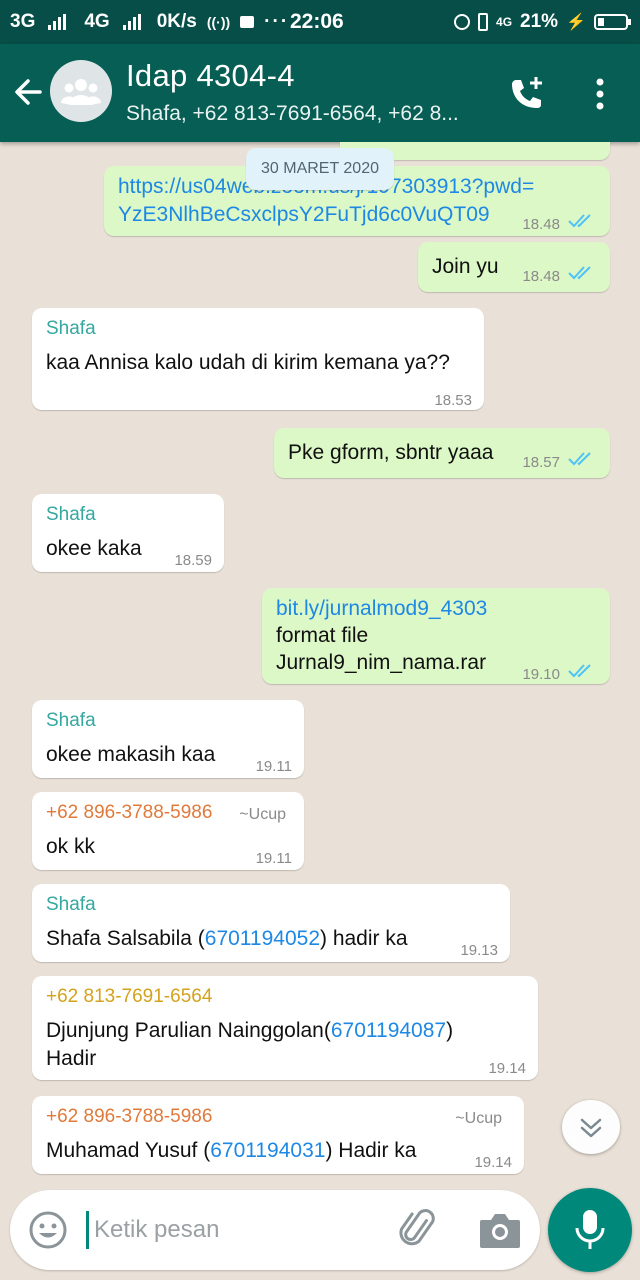  I want to click on date-chip: 30 MARET 2020, so click(320, 169).